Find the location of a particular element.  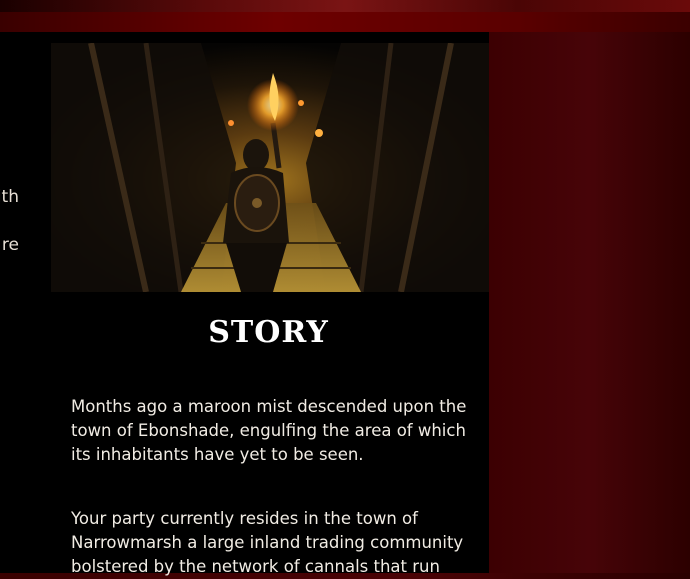

top-banner-image is located at coordinates (345, 6).